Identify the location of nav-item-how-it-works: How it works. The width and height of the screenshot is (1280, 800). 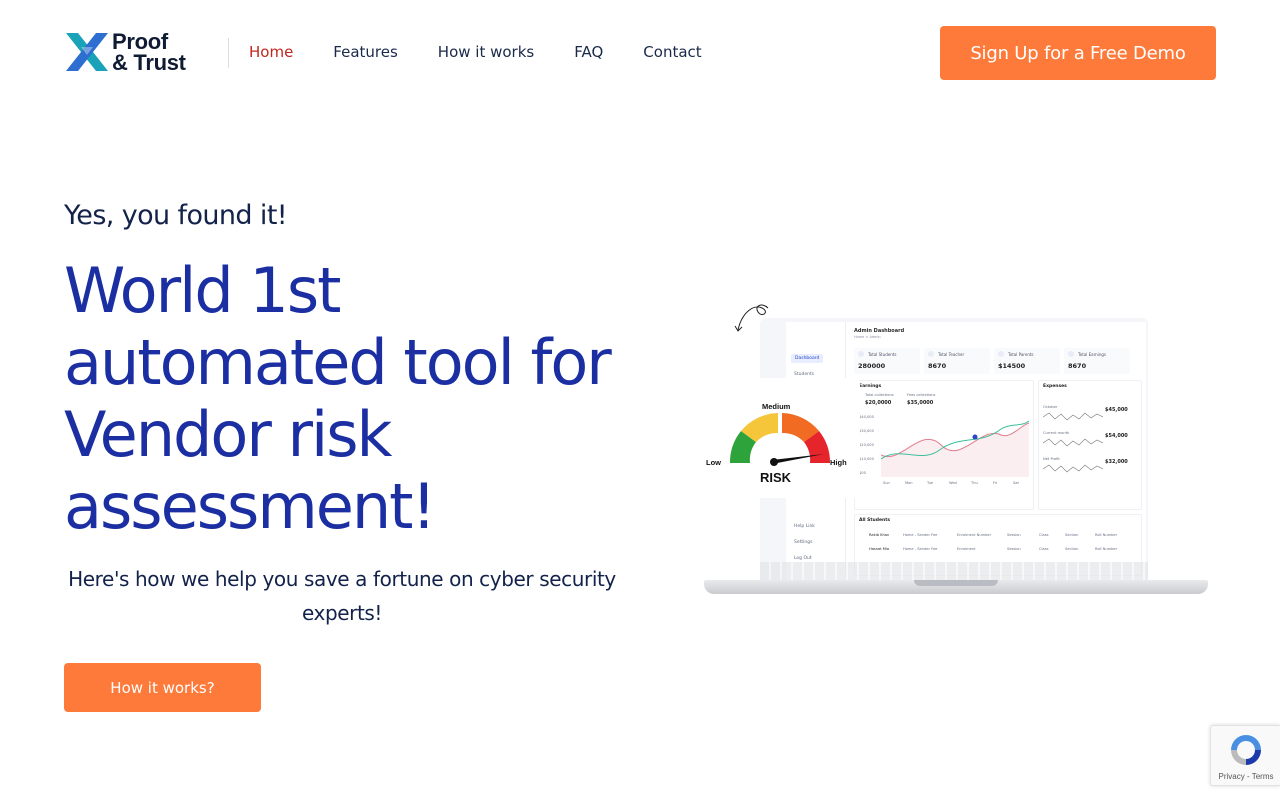
(486, 52).